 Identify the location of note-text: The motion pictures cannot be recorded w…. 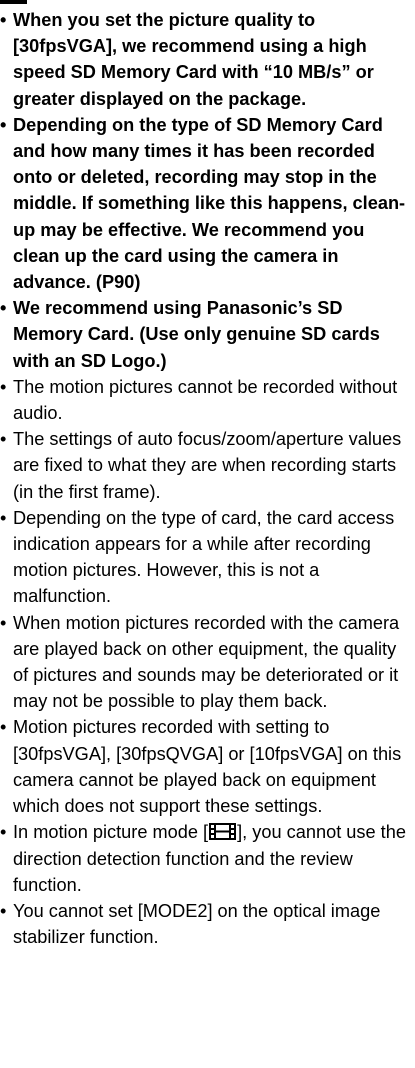
(205, 400).